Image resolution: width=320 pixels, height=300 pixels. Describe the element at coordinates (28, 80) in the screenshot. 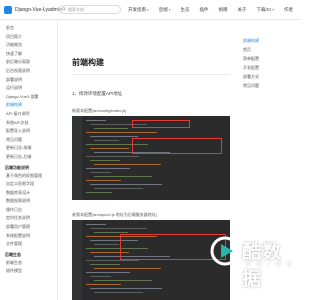

I see `sidebar-item: 部署说明` at that location.